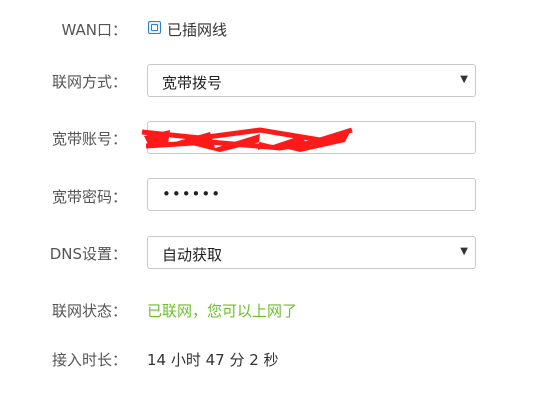 Image resolution: width=540 pixels, height=400 pixels. What do you see at coordinates (311, 80) in the screenshot?
I see `connection-type-select: 宽带拨号 ▼` at bounding box center [311, 80].